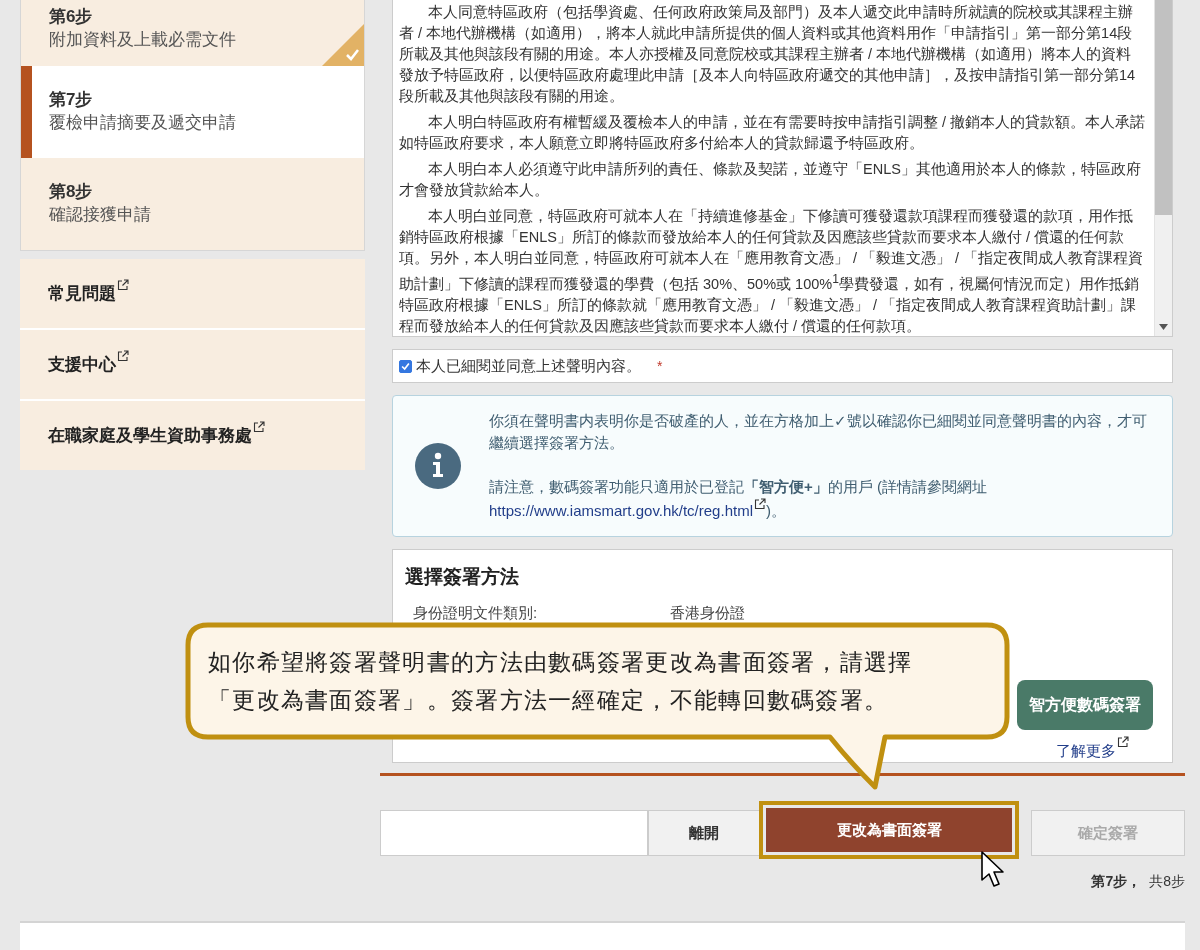  I want to click on mouse-pointer-icon, so click(992, 869).